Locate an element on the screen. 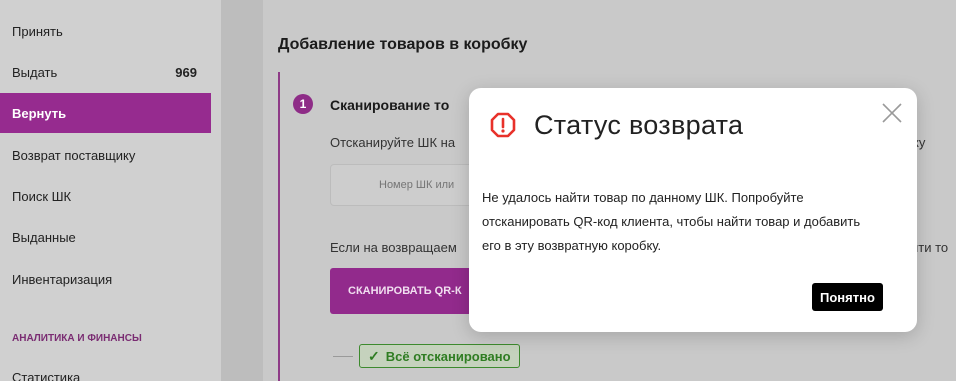 This screenshot has width=956, height=381. issue-count-badge: 969 is located at coordinates (186, 72).